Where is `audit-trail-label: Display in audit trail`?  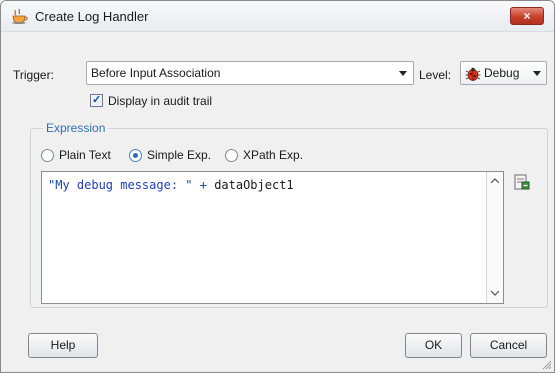 audit-trail-label: Display in audit trail is located at coordinates (160, 101).